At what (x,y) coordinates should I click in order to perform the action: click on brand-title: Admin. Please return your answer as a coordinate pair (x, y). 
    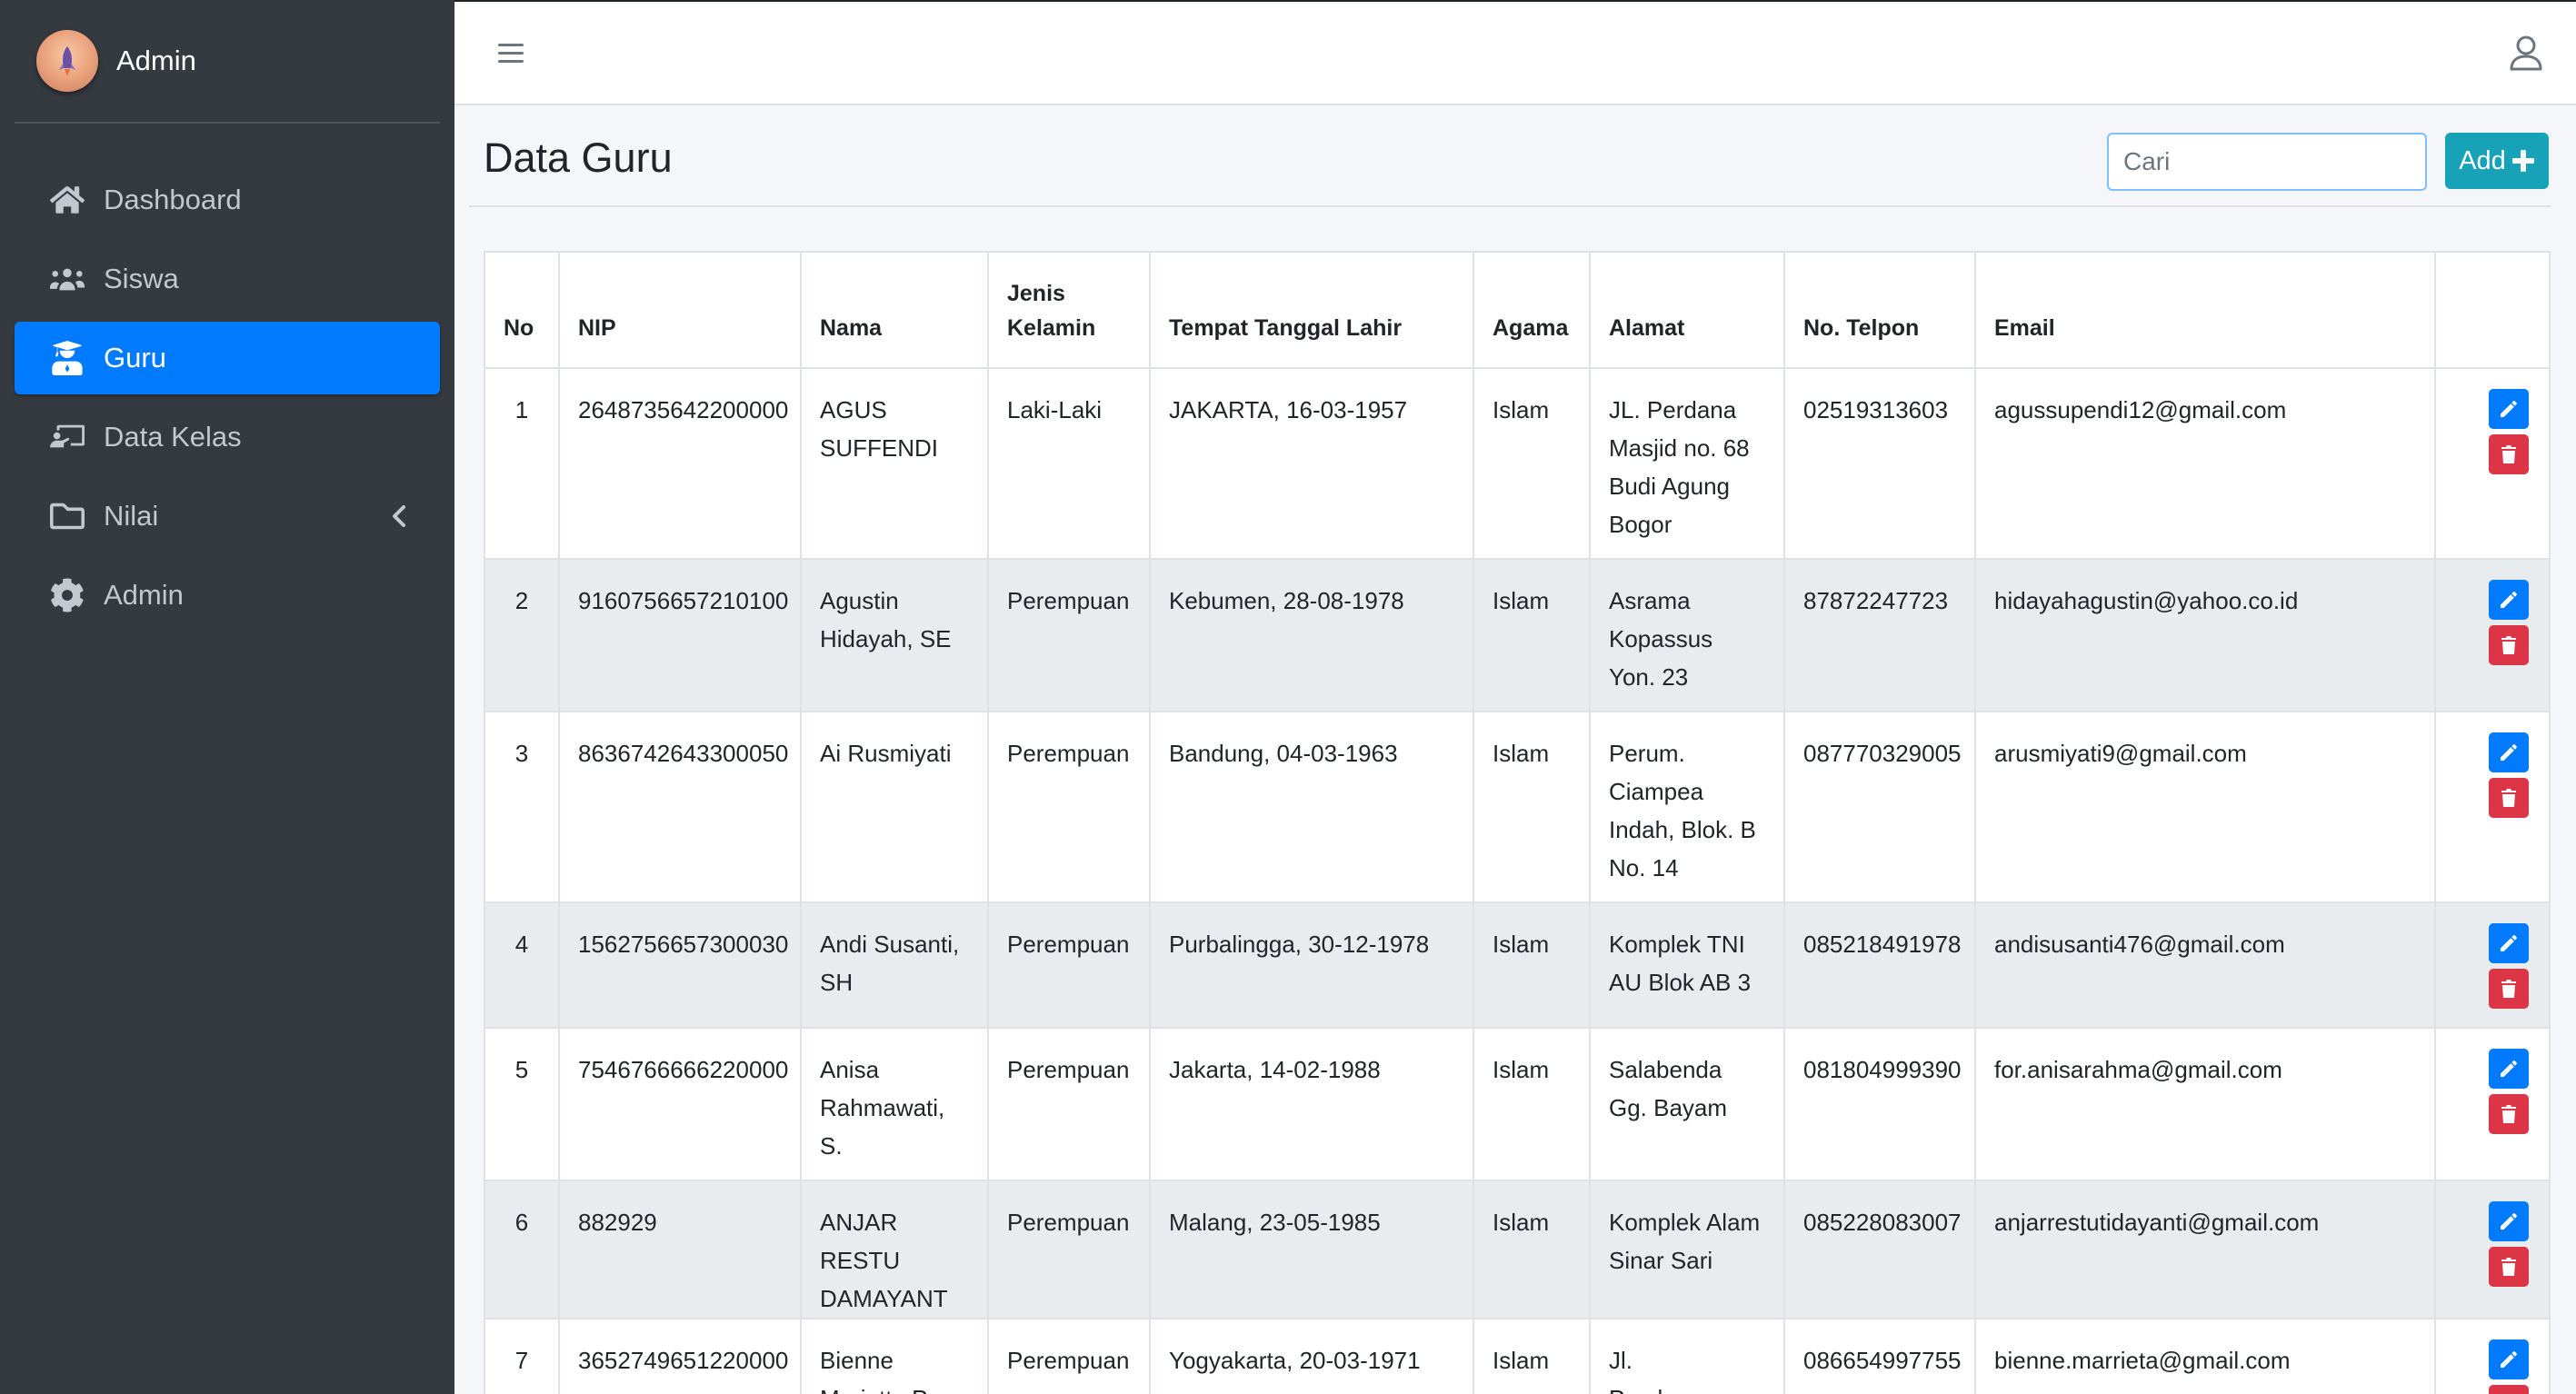
    Looking at the image, I should click on (156, 61).